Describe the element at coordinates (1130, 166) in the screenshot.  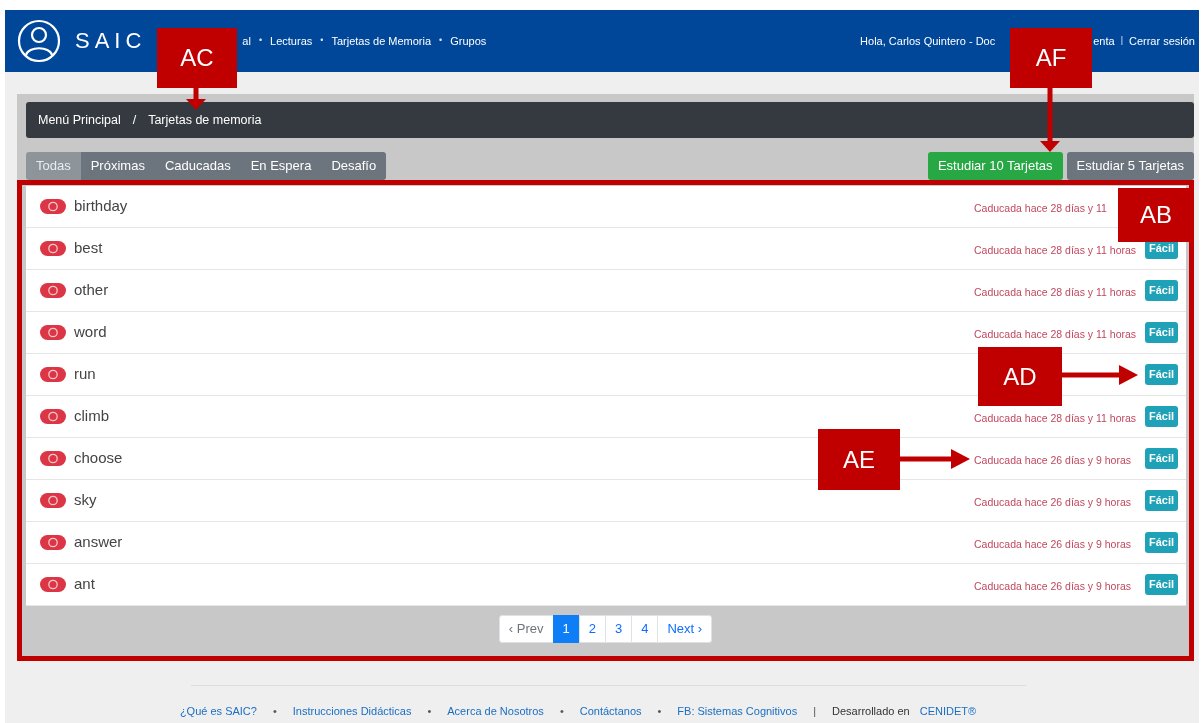
I see `study-button: Estudiar 5 Tarjetas` at that location.